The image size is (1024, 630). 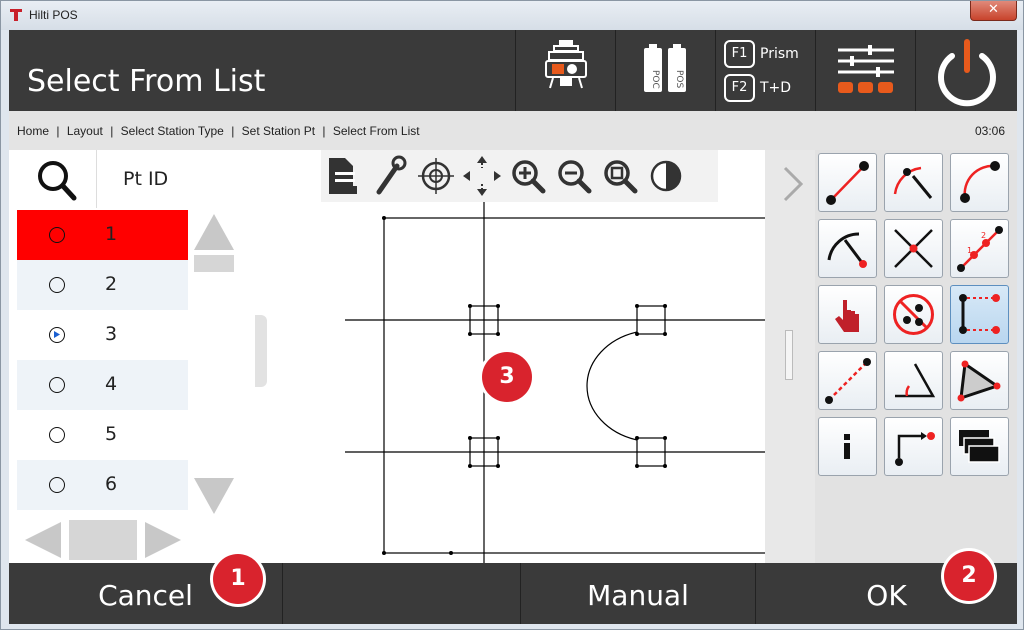 I want to click on scroll-right-icon, so click(x=163, y=540).